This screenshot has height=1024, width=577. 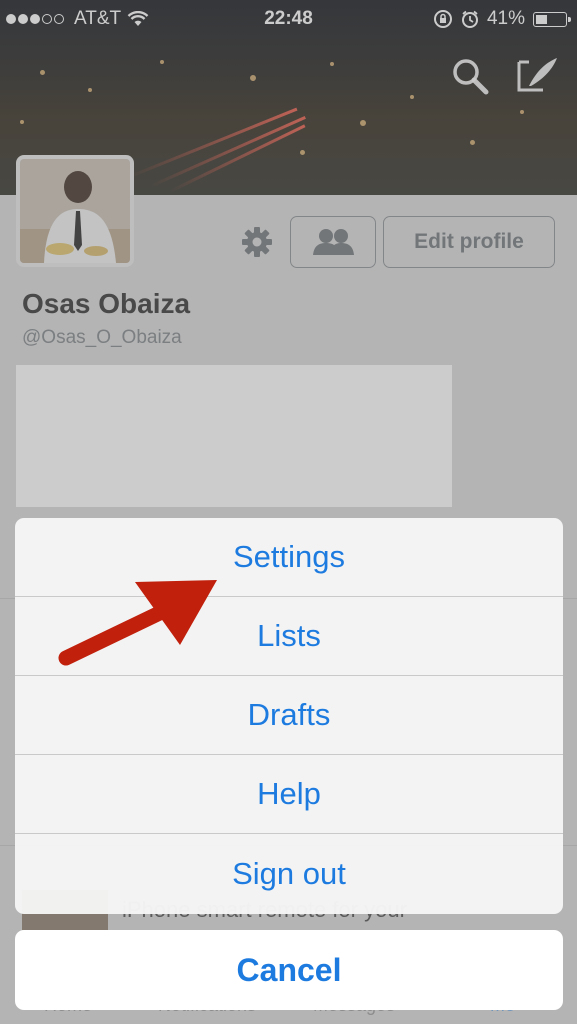 I want to click on settings-option: Settings, so click(x=289, y=557).